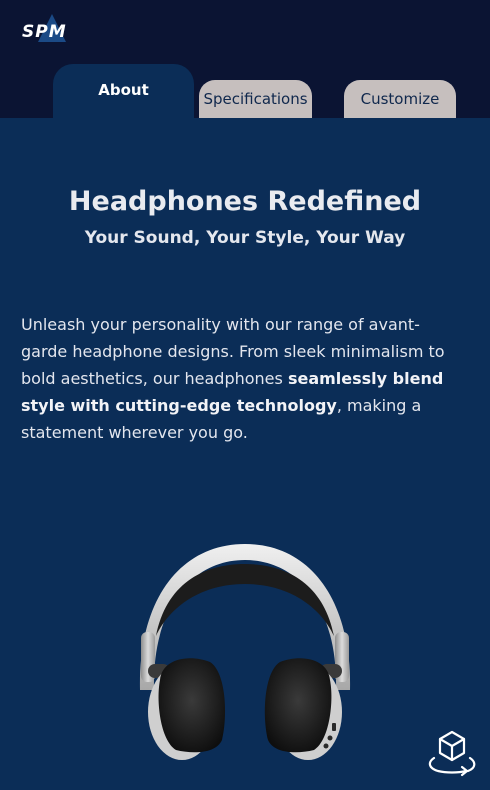 Image resolution: width=490 pixels, height=790 pixels. What do you see at coordinates (245, 238) in the screenshot?
I see `page-subtitle: Your Sound, Your Style, Your Way` at bounding box center [245, 238].